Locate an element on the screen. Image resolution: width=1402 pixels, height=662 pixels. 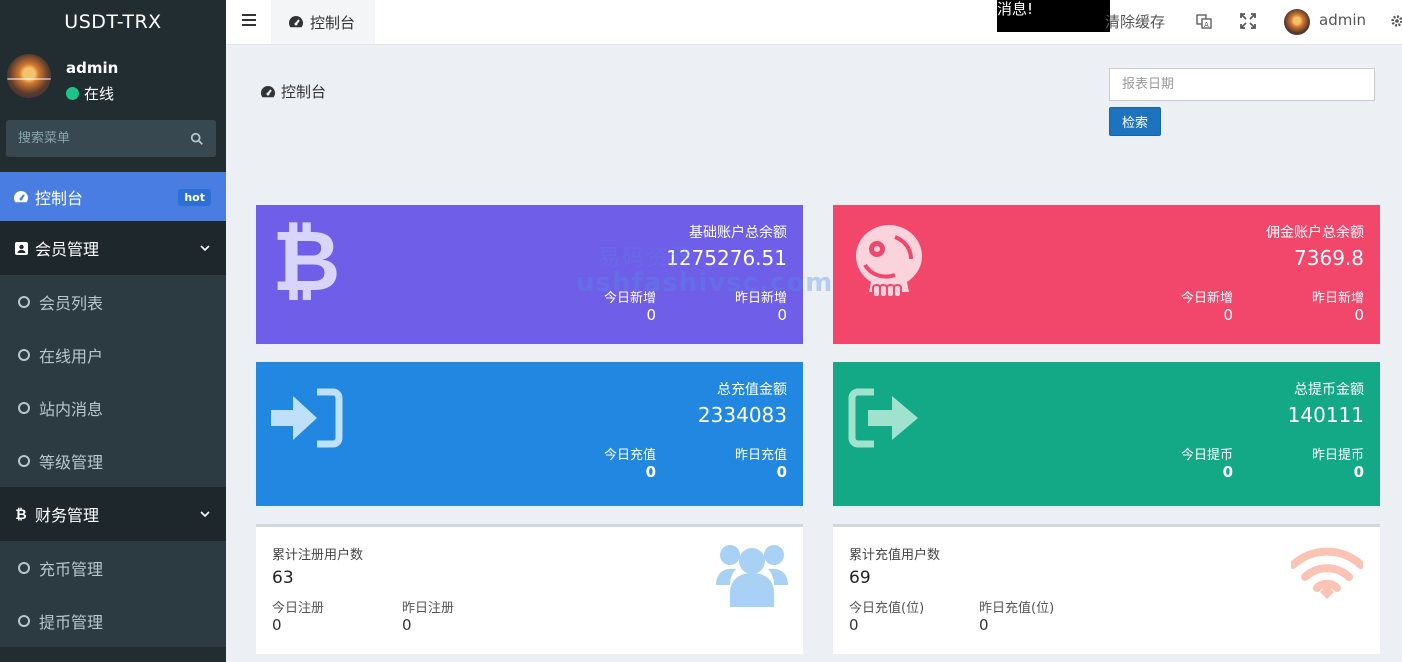
user-panel: admin 在线 is located at coordinates (113, 77).